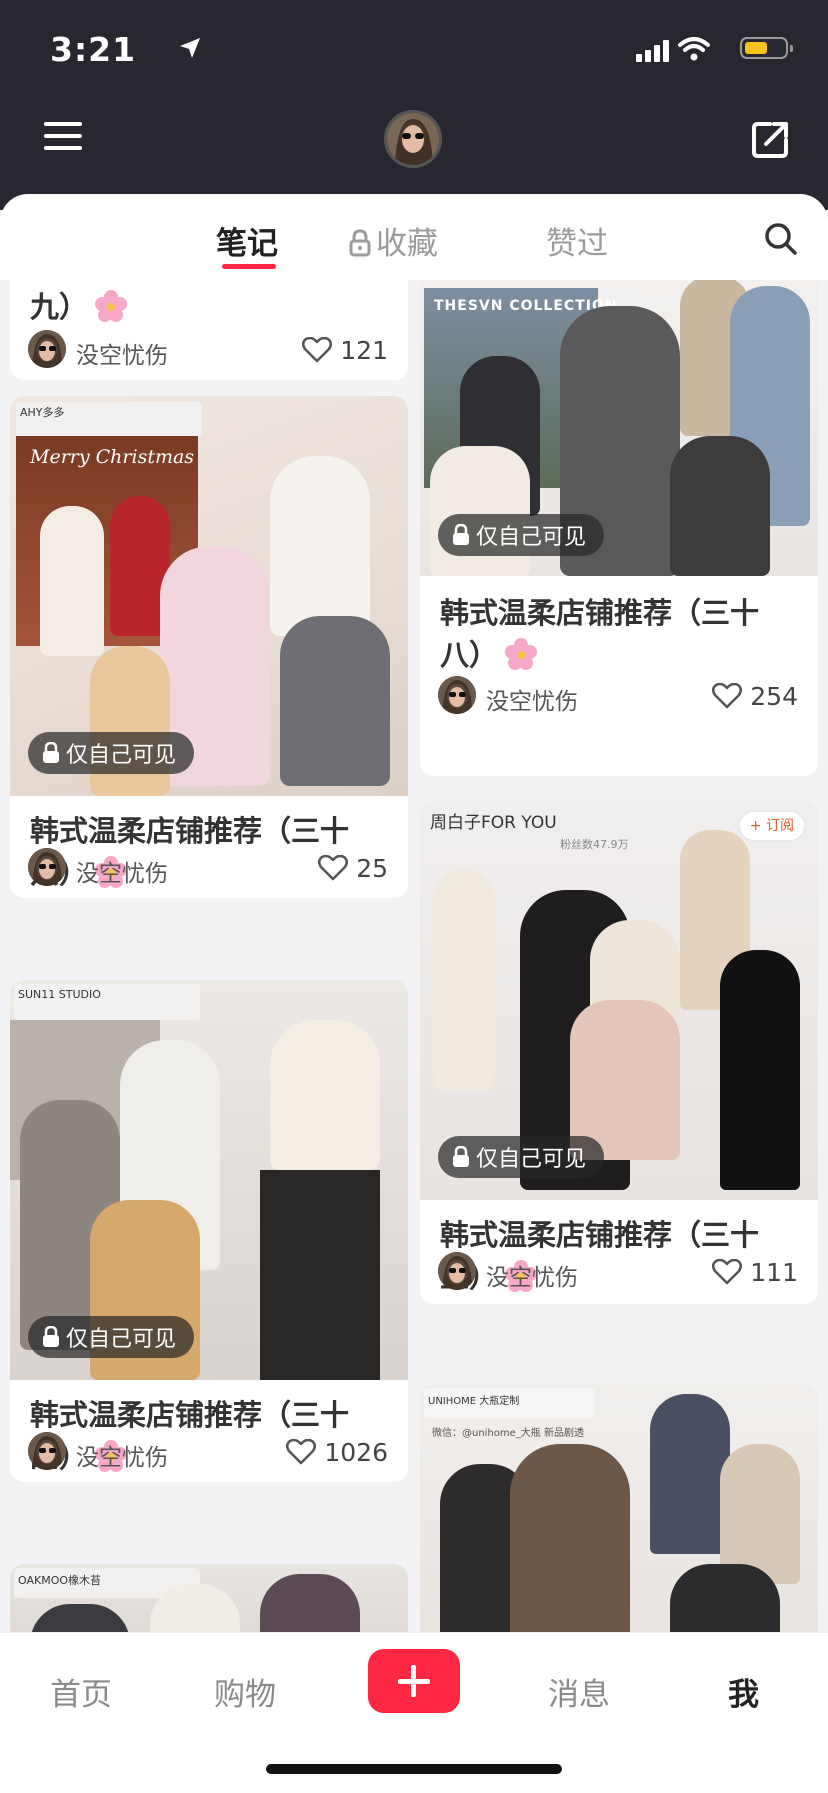 The width and height of the screenshot is (828, 1793). Describe the element at coordinates (337, 1452) in the screenshot. I see `like-count: 1026` at that location.